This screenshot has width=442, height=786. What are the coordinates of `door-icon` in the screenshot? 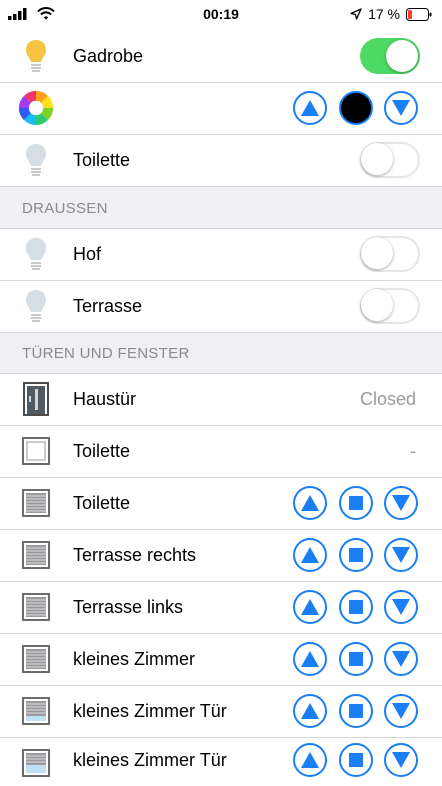 It's located at (36, 399).